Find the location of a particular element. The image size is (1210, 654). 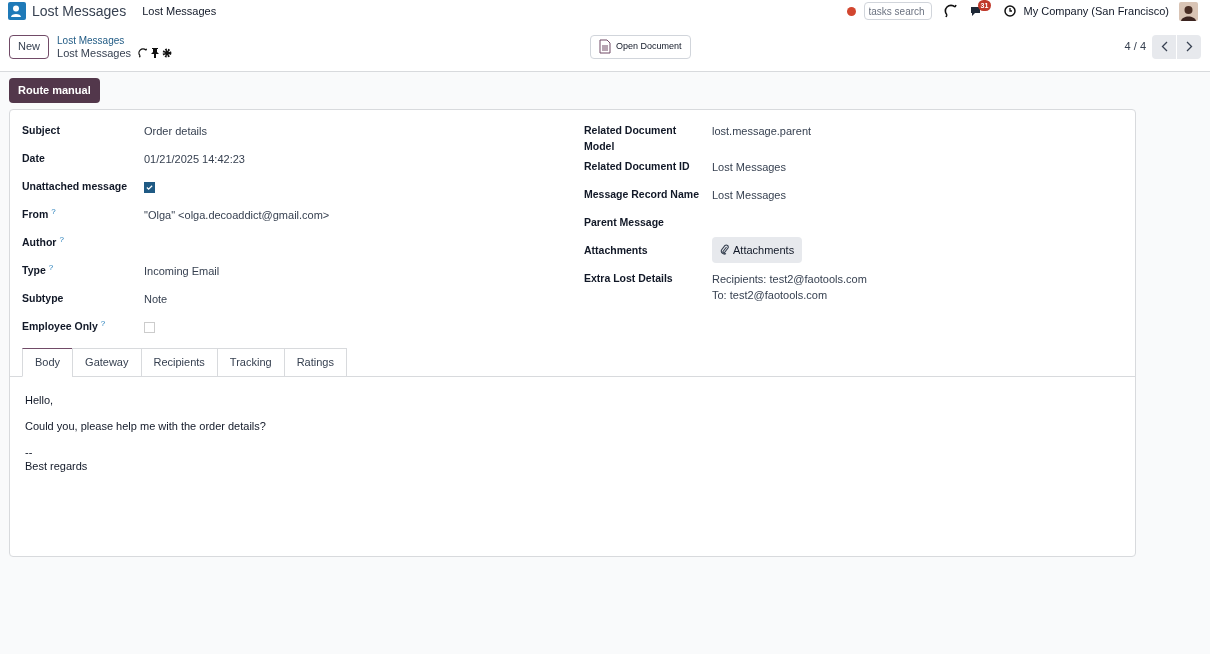

open-document-button: Open Document is located at coordinates (640, 46).